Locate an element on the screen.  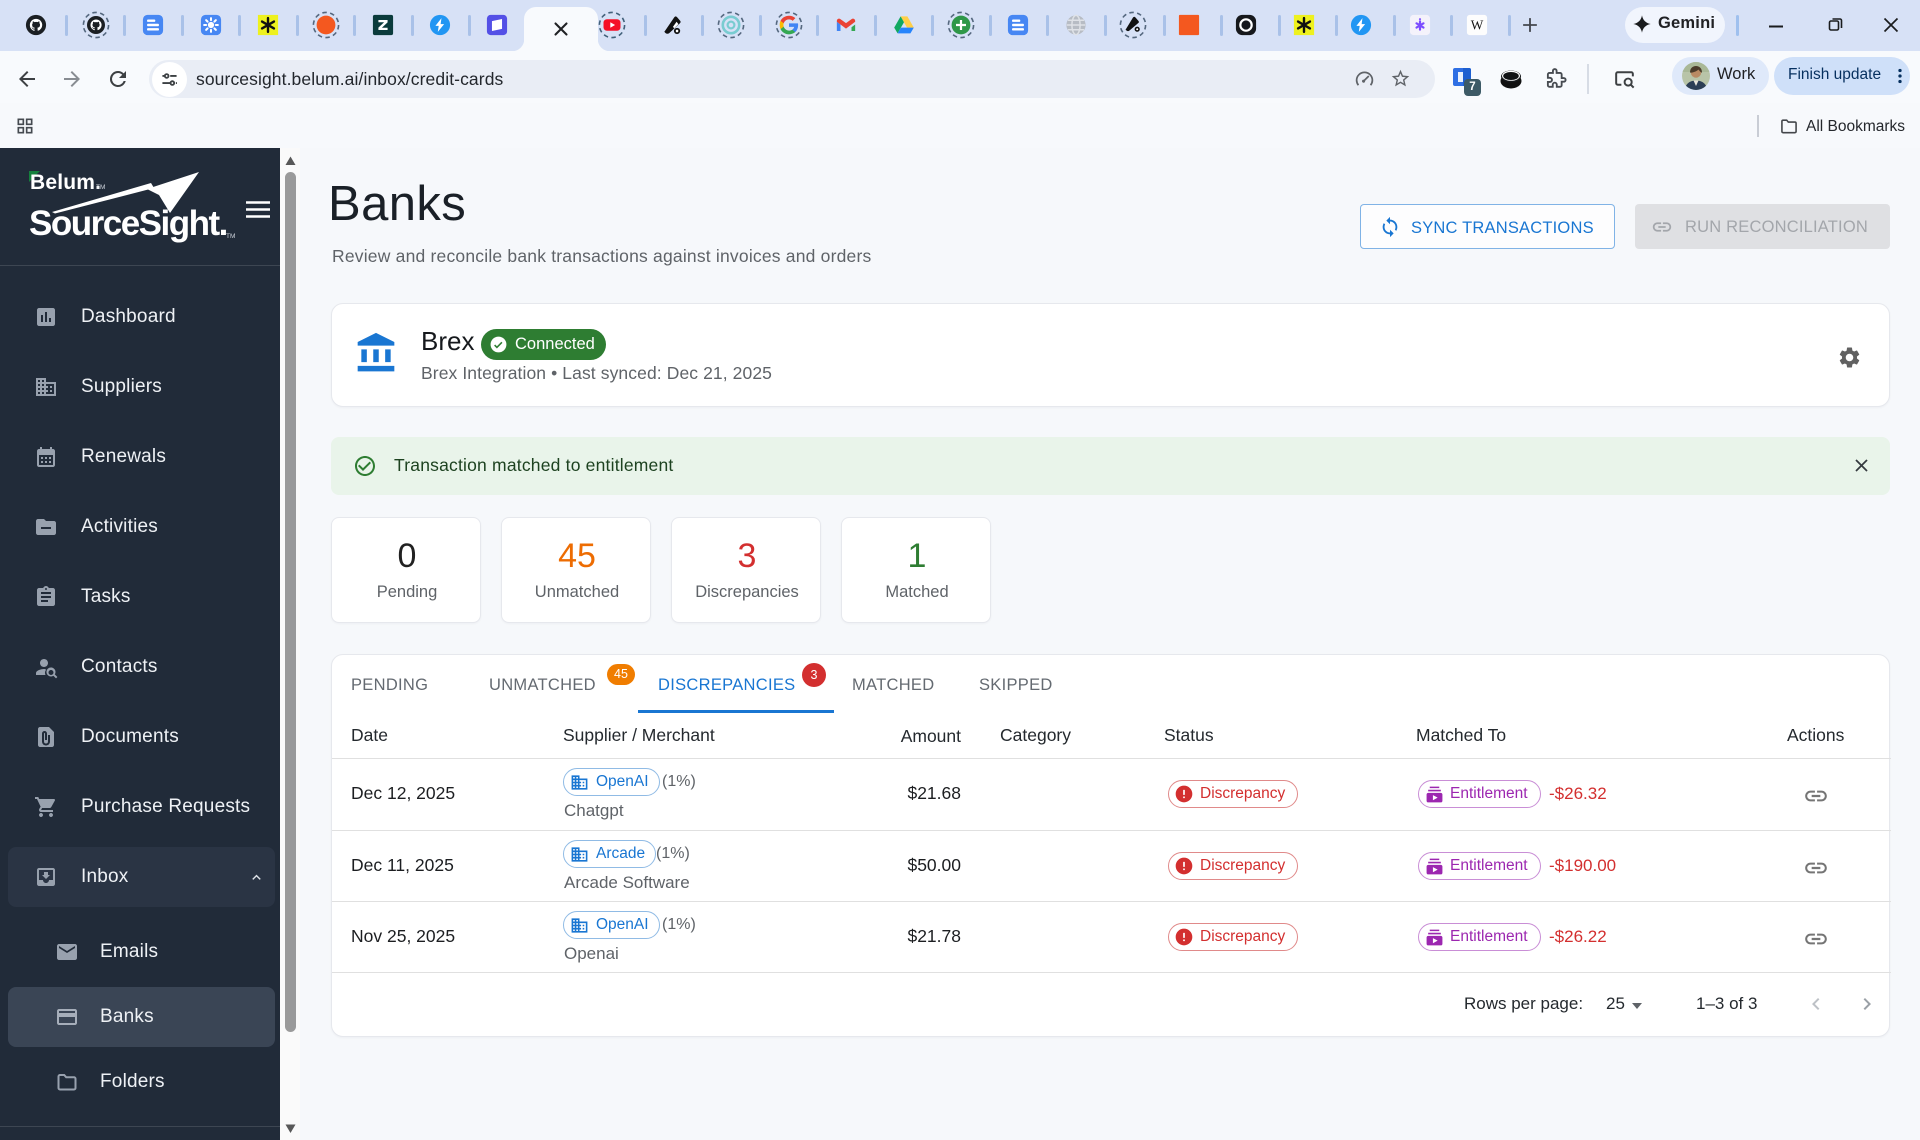
svg-text: W is located at coordinates (1477, 24).